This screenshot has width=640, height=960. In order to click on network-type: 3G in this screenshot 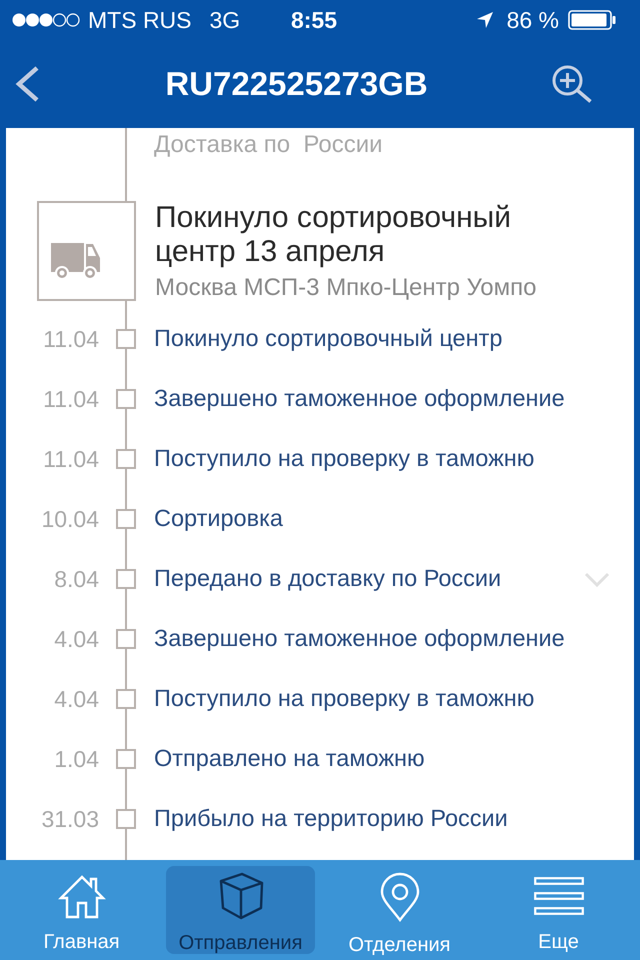, I will do `click(225, 20)`.